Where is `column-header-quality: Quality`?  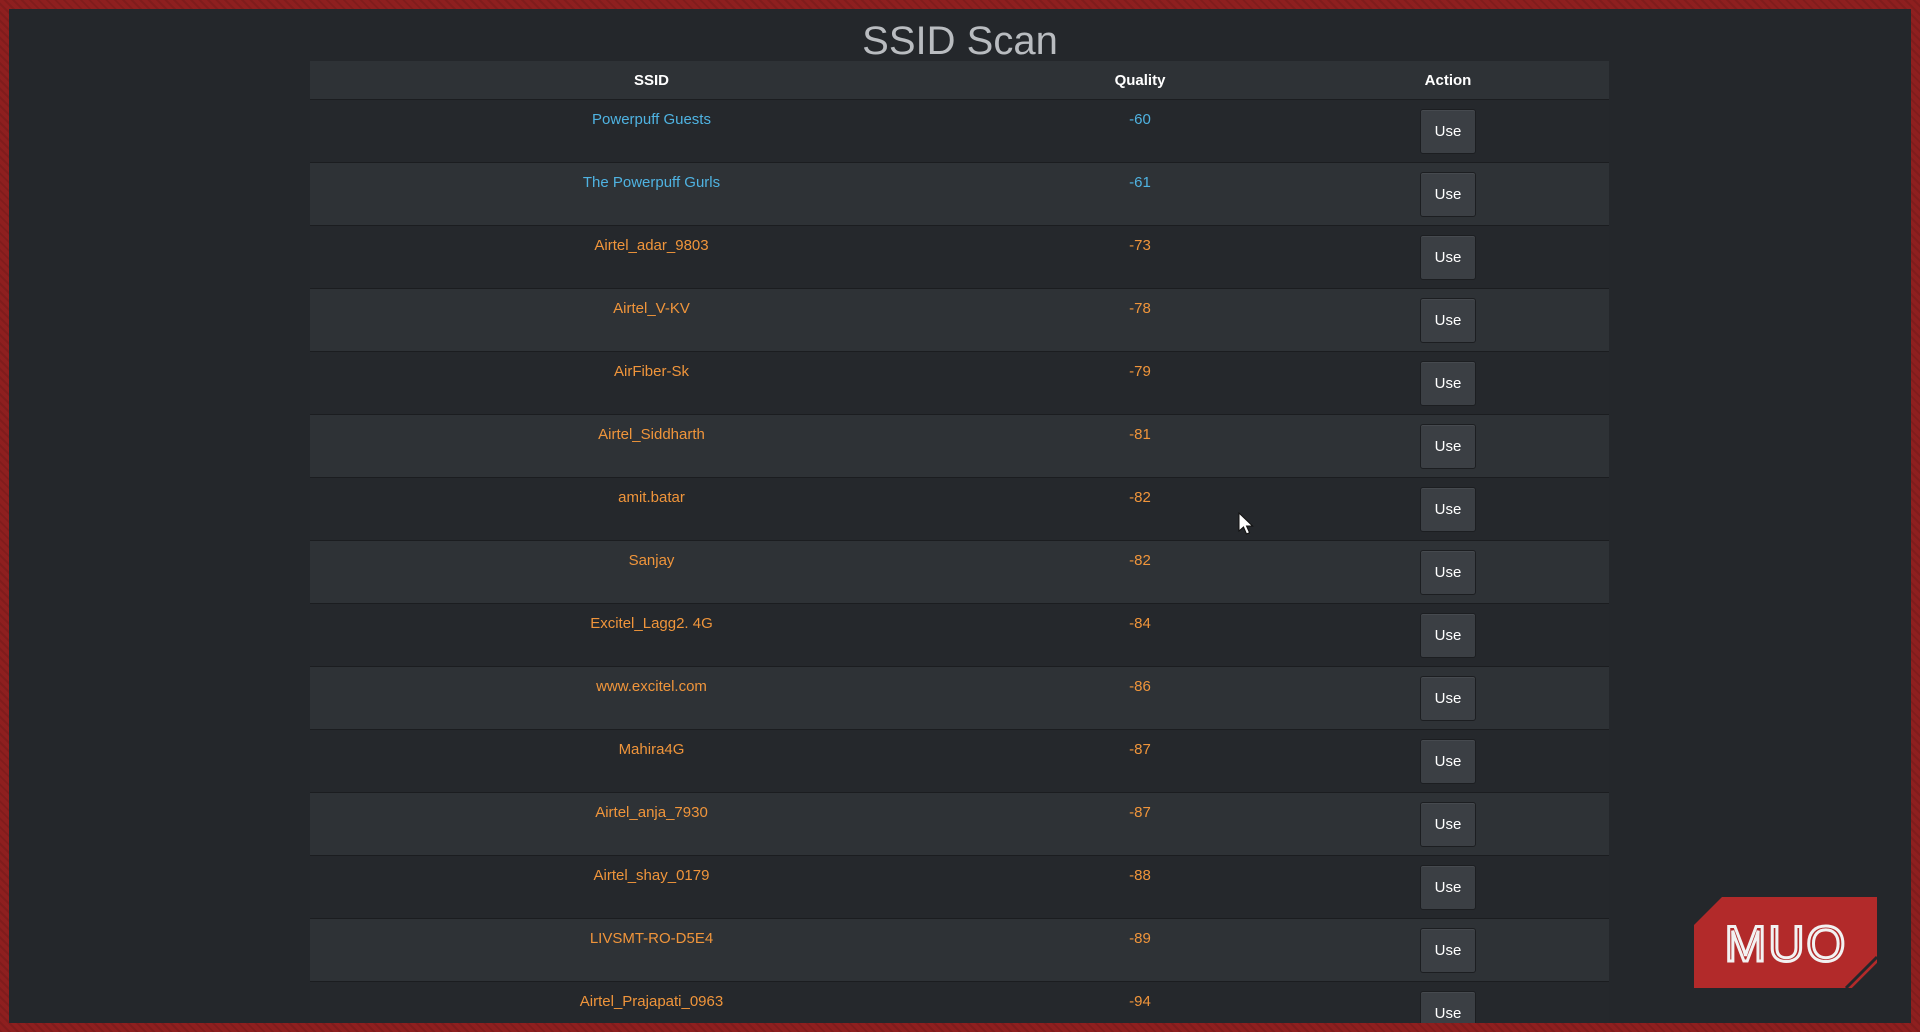 column-header-quality: Quality is located at coordinates (1140, 80).